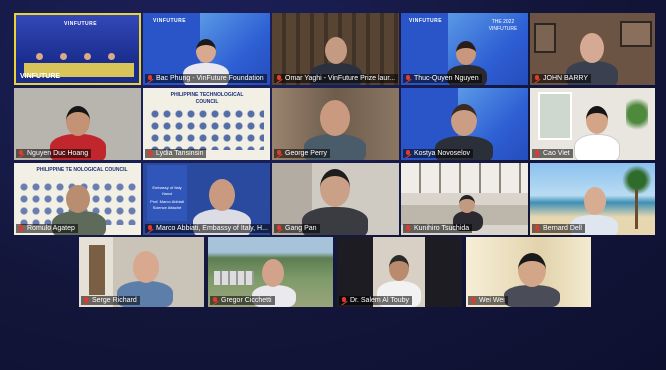  Describe the element at coordinates (206, 78) in the screenshot. I see `participant-name-tag: Bac Phung - VinFuture Foundation` at that location.